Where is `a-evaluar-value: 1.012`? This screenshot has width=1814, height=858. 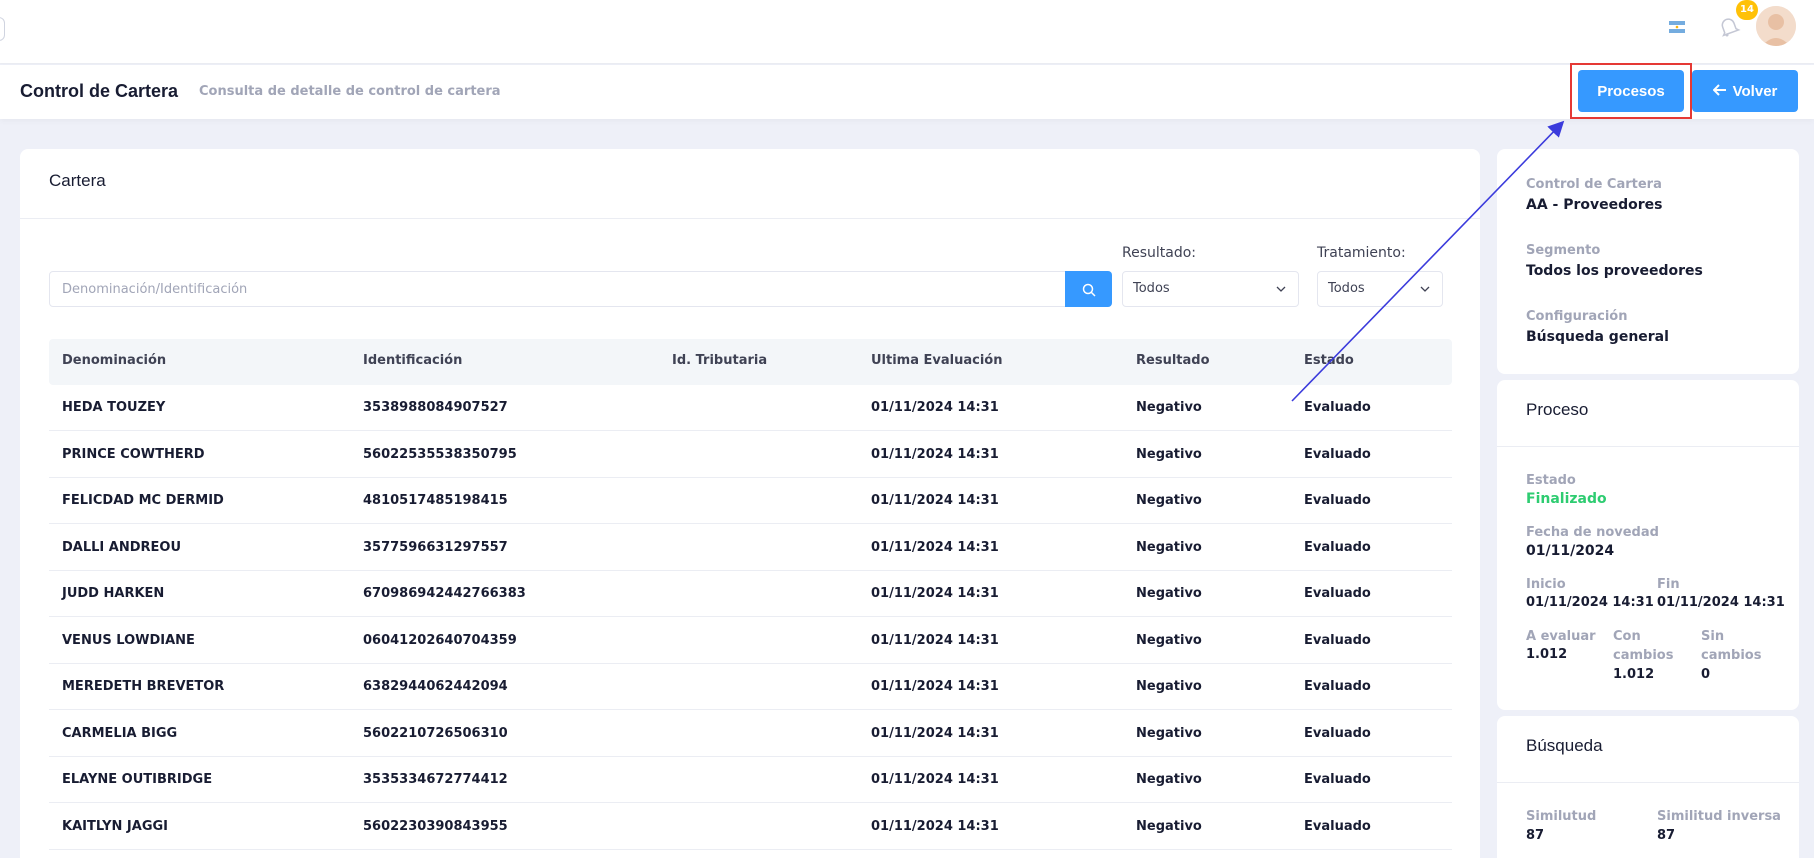 a-evaluar-value: 1.012 is located at coordinates (1547, 654).